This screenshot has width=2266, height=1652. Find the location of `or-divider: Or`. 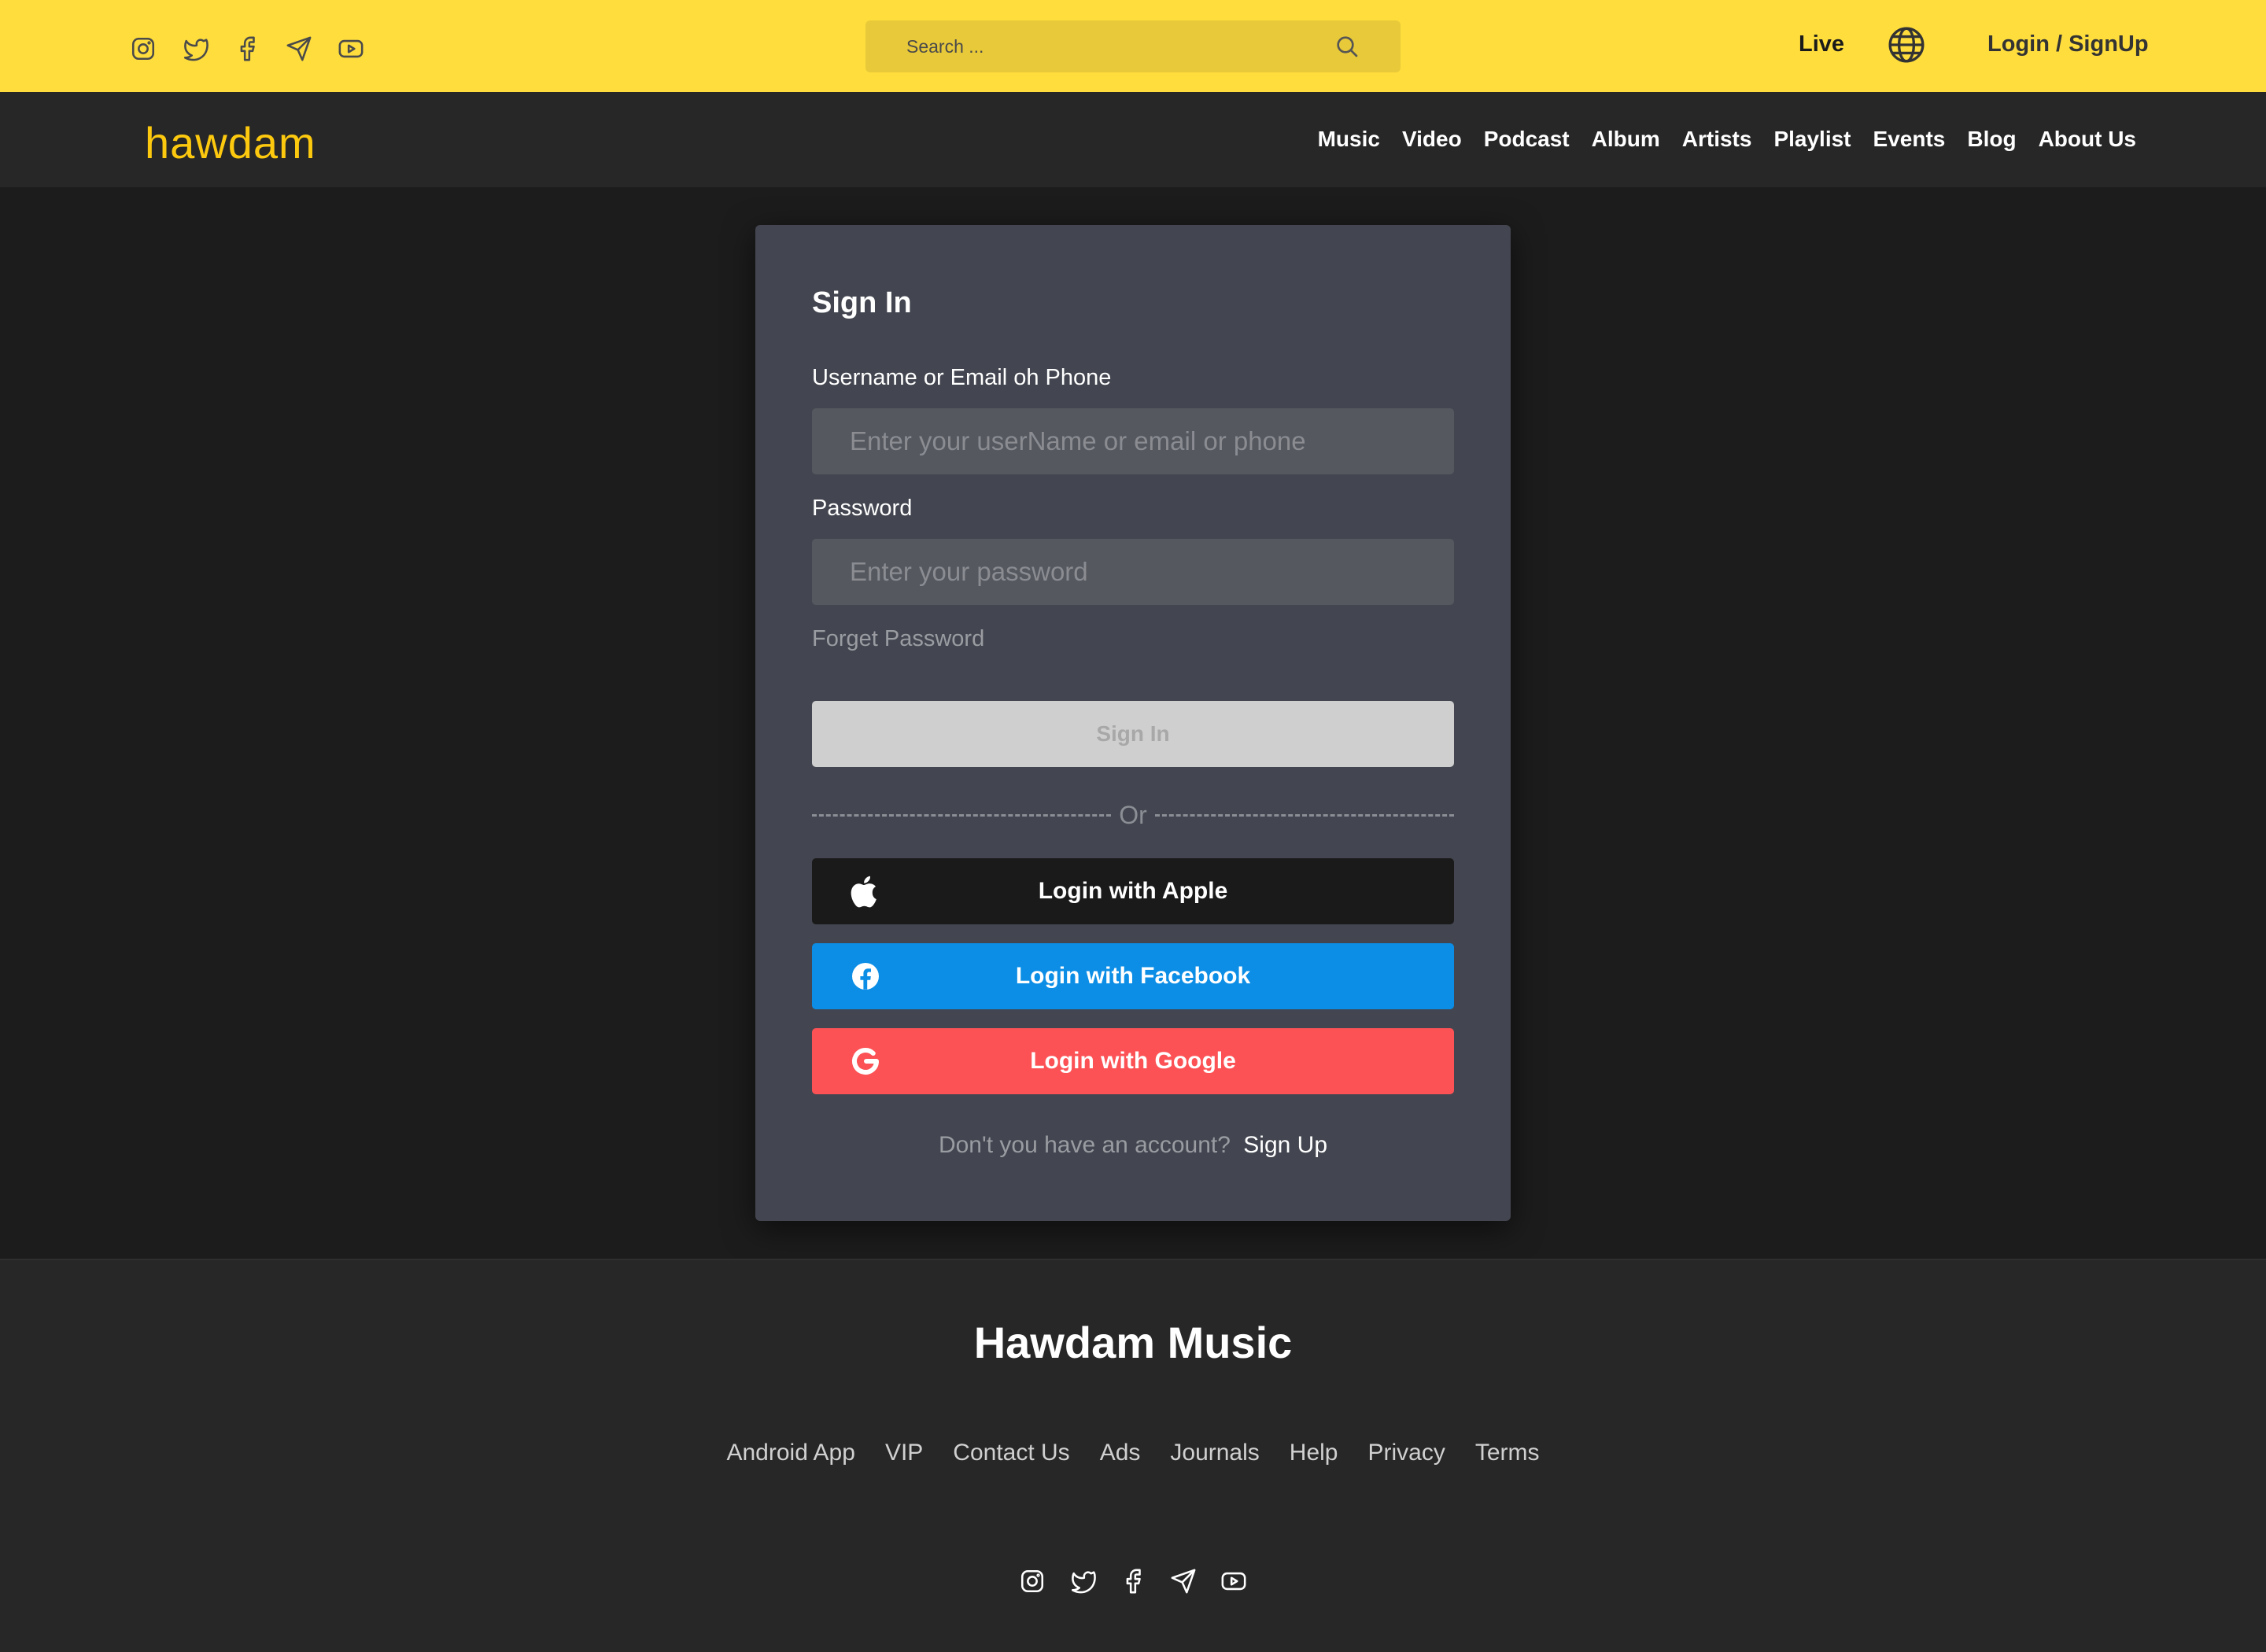

or-divider: Or is located at coordinates (1133, 815).